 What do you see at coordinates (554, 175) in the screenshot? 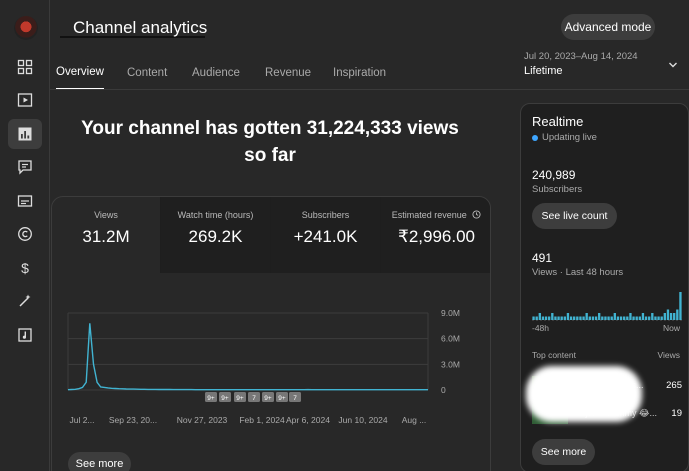
I see `realtime-subscribers: 240,989` at bounding box center [554, 175].